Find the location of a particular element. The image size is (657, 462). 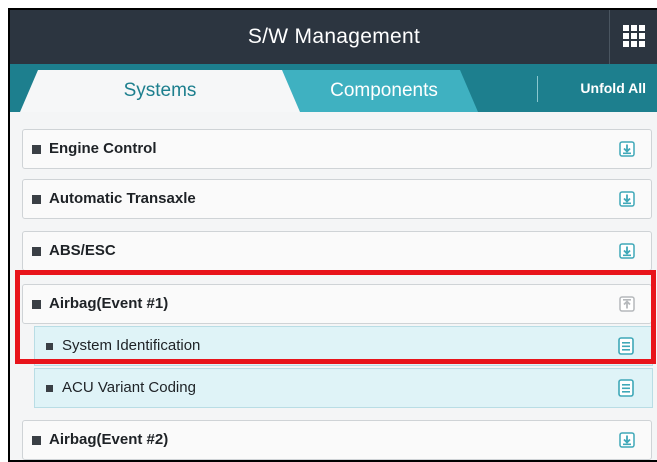

title-bar: S/W Management is located at coordinates (333, 37).